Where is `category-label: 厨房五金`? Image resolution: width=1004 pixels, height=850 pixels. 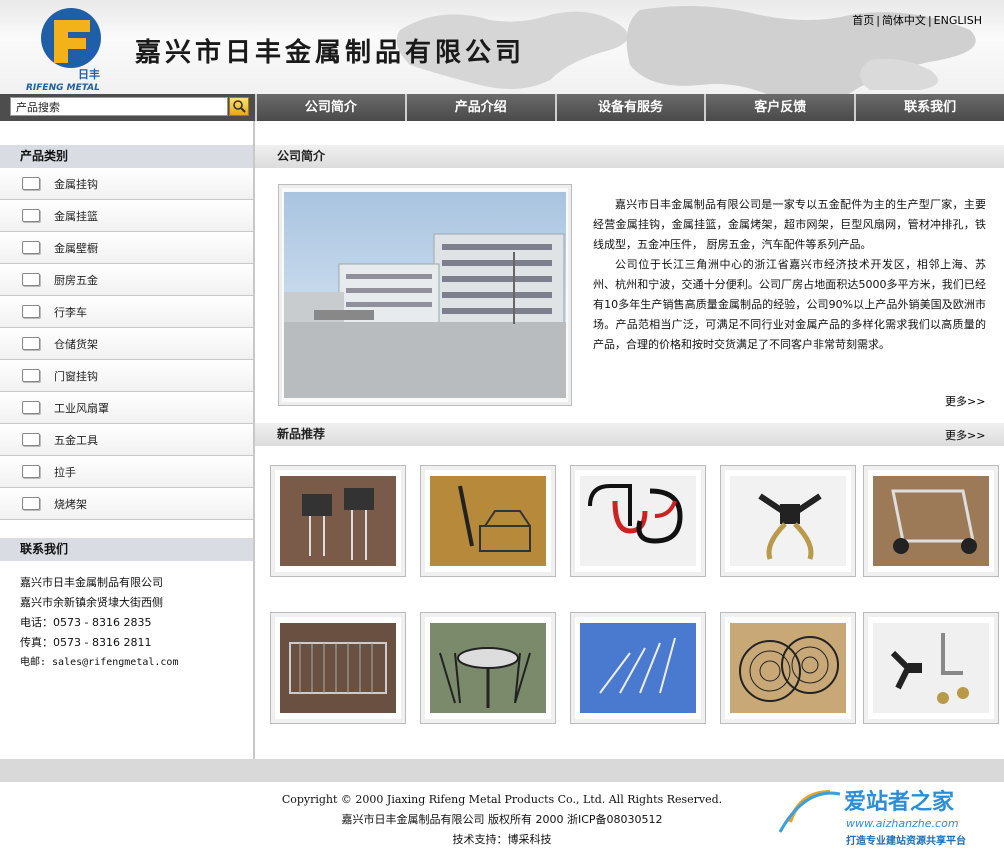
category-label: 厨房五金 is located at coordinates (76, 280).